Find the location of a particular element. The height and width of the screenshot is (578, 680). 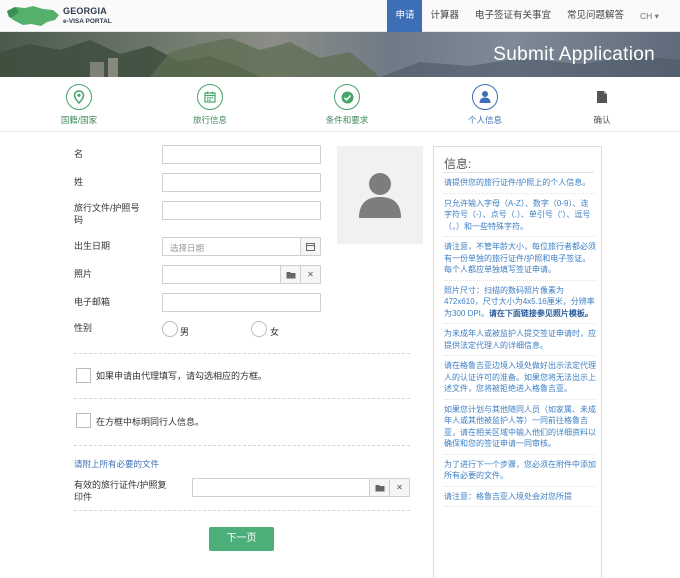

step-personal-info: 个人信息 is located at coordinates (485, 105).